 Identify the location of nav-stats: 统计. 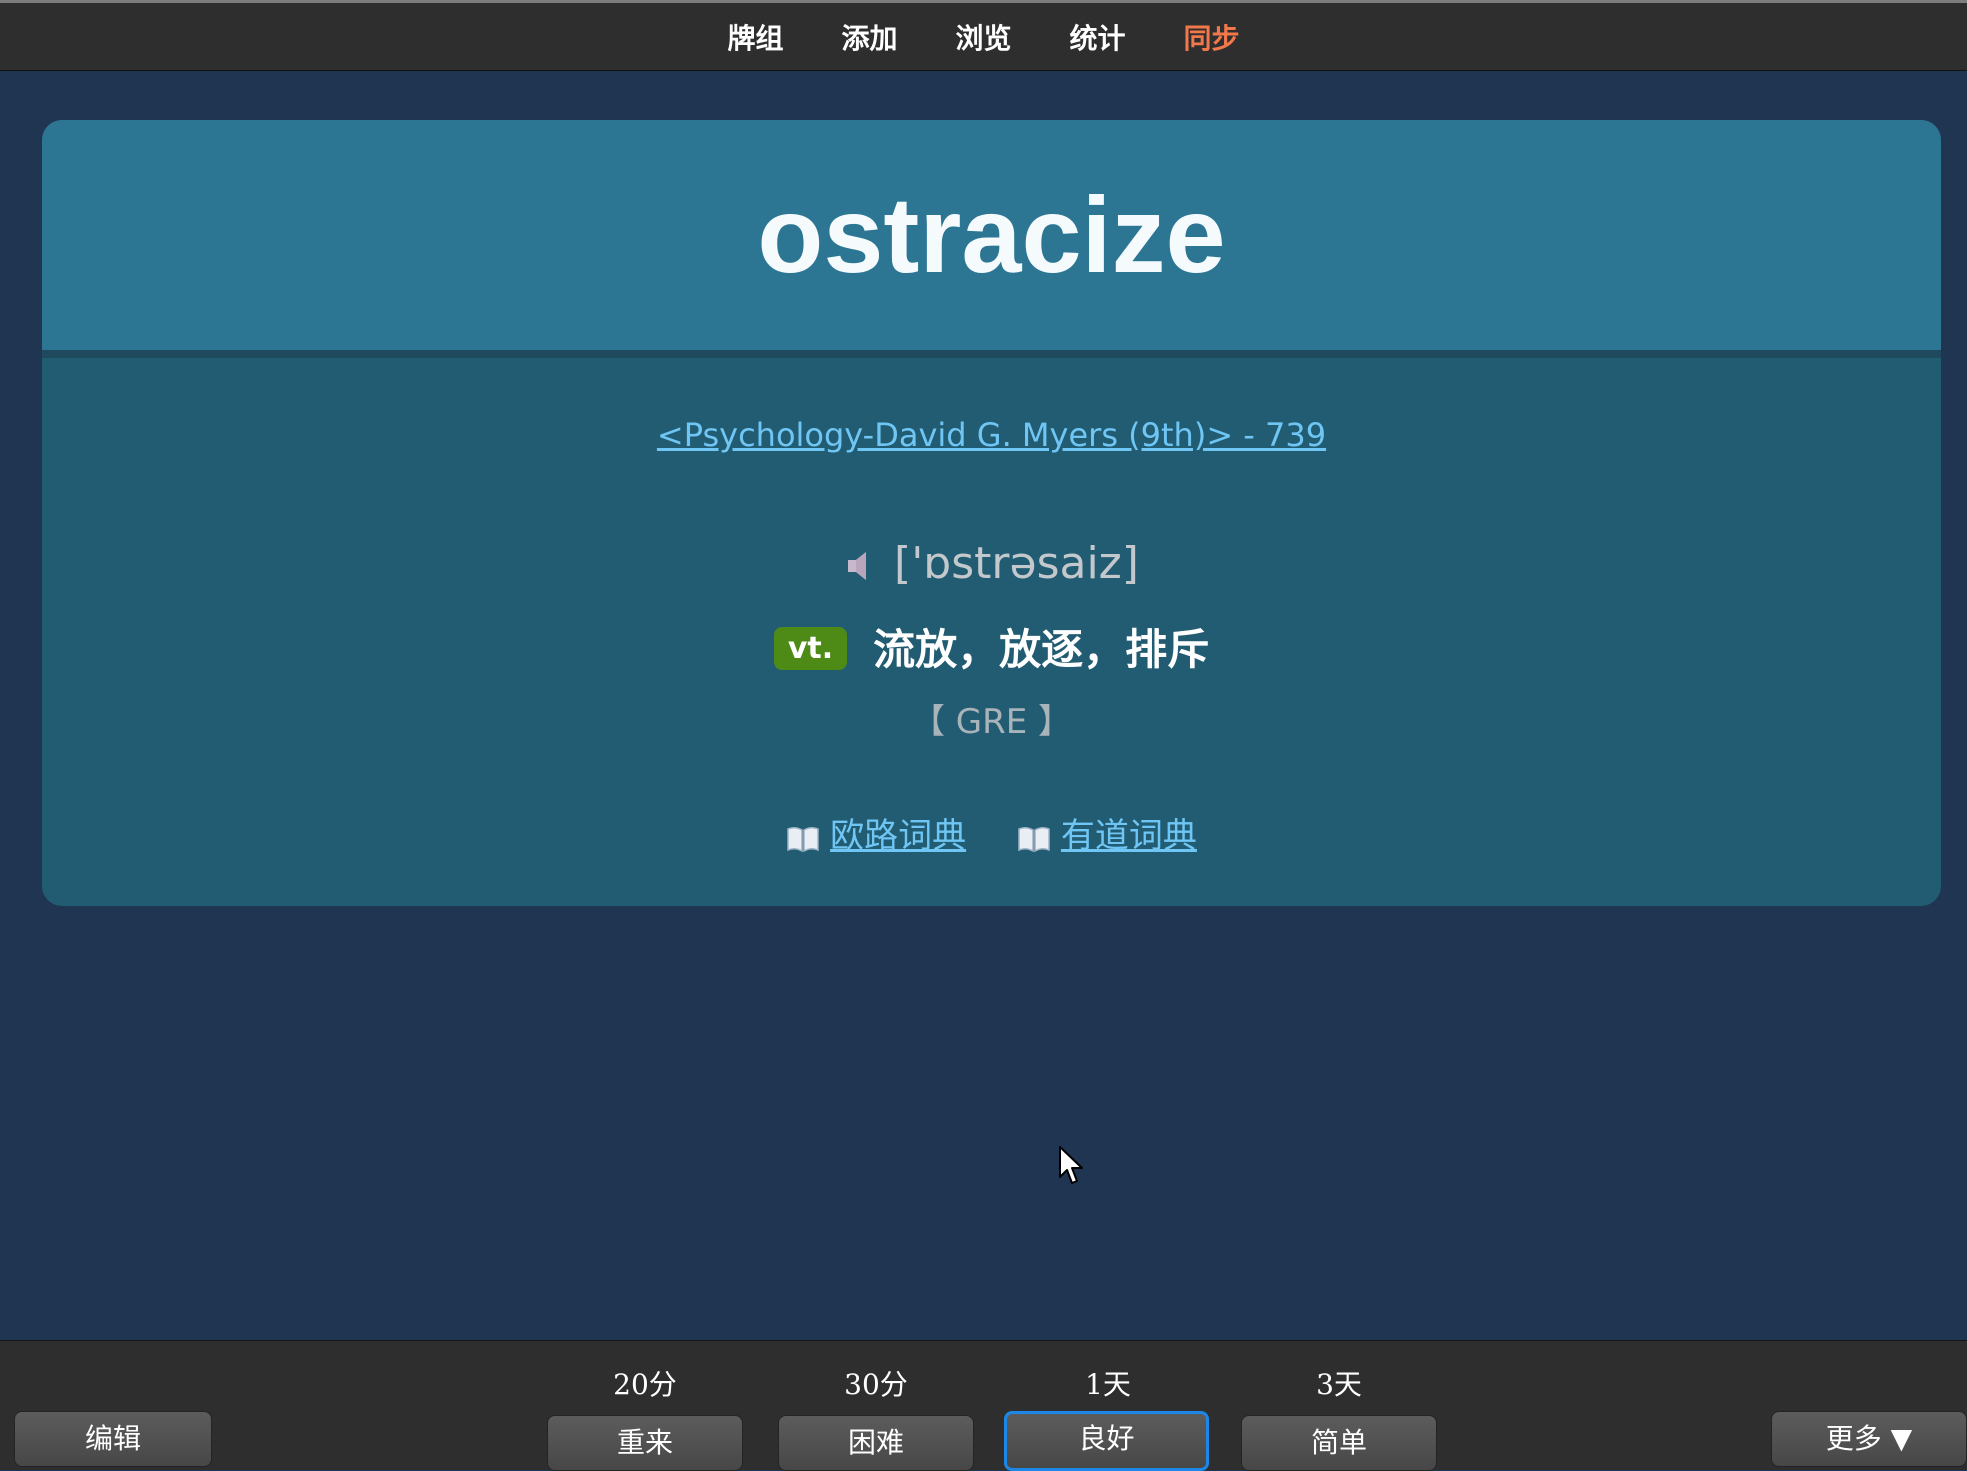
(1098, 37).